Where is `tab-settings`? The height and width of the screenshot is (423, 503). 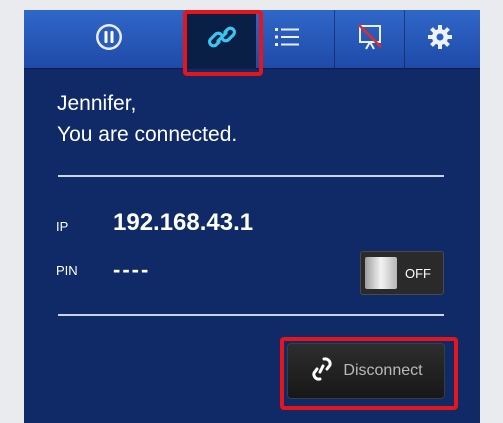
tab-settings is located at coordinates (439, 39).